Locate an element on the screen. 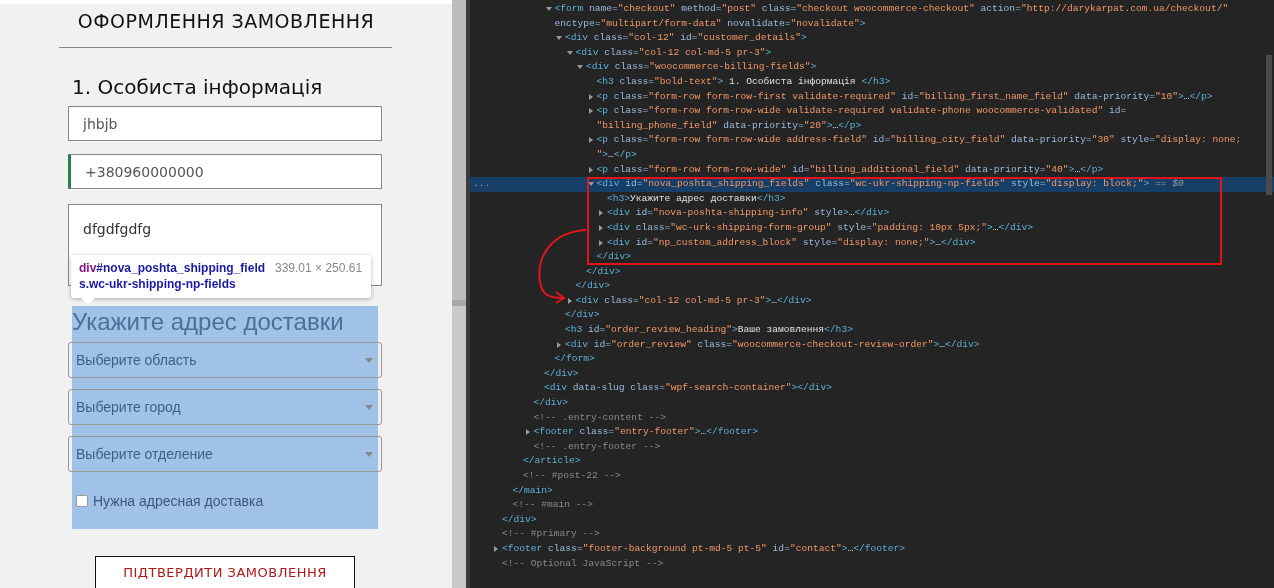 This screenshot has width=1274, height=588. dom-node-line: <p class="form-row form-row-wide address-field" id="billing_city_field" data-priority="30" style="display: none; is located at coordinates (872, 140).